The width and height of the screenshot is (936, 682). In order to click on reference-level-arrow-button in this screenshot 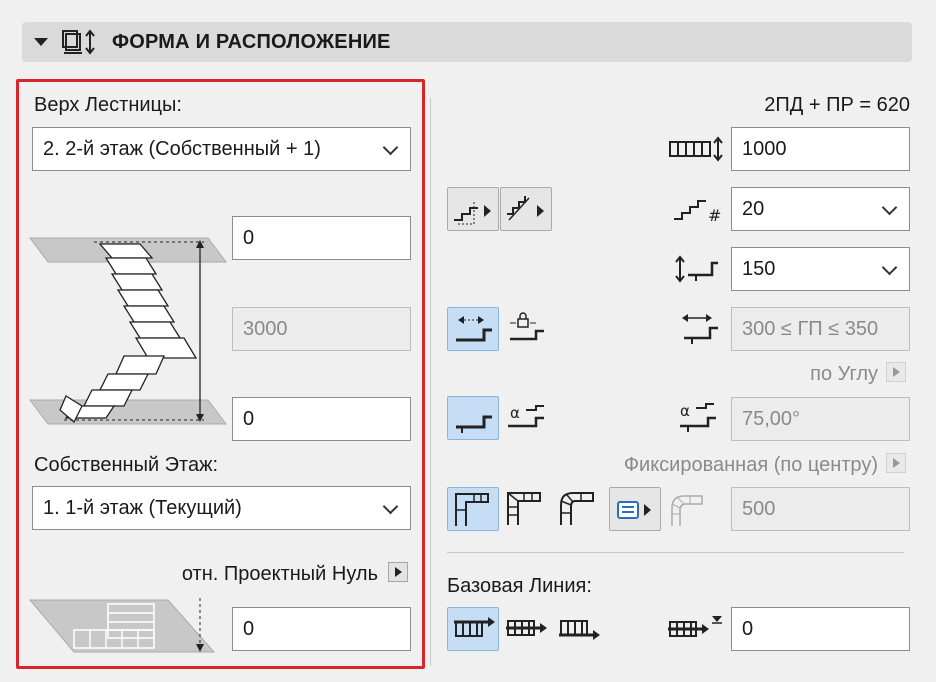, I will do `click(398, 572)`.